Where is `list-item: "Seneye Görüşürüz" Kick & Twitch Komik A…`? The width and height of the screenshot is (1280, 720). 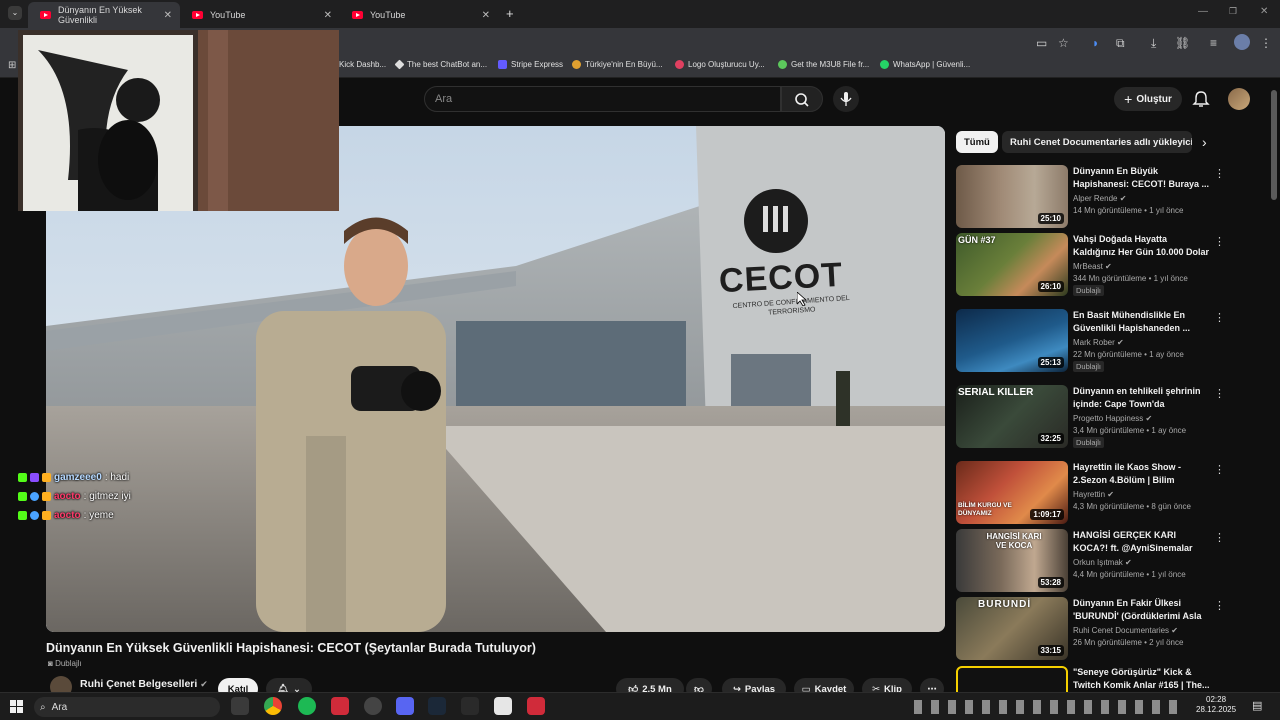
list-item: "Seneye Görüşürüz" Kick & Twitch Komik A… is located at coordinates (1091, 679).